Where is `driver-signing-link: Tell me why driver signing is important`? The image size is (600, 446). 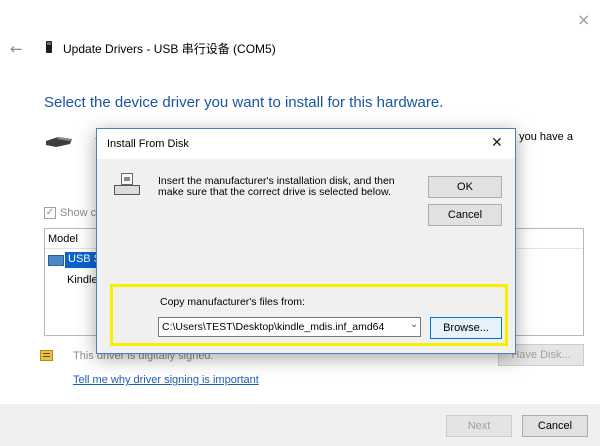
driver-signing-link: Tell me why driver signing is important is located at coordinates (166, 380).